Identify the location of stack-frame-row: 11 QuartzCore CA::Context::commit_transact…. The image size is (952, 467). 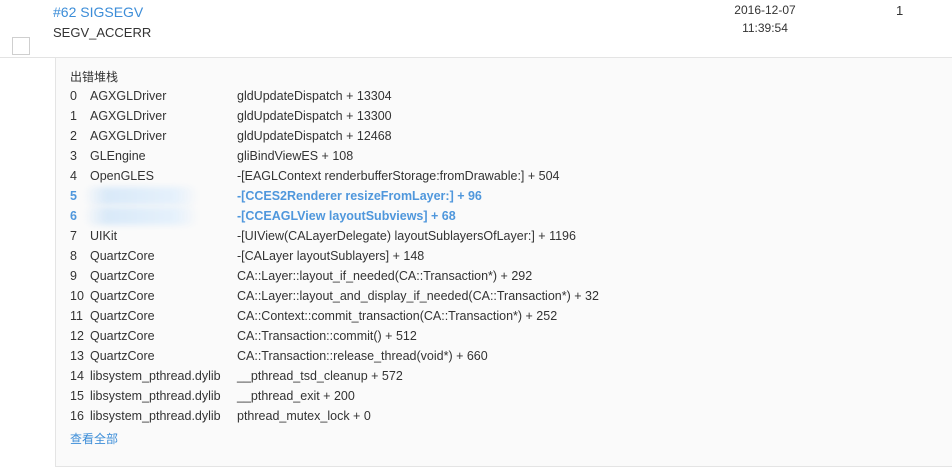
(500, 316).